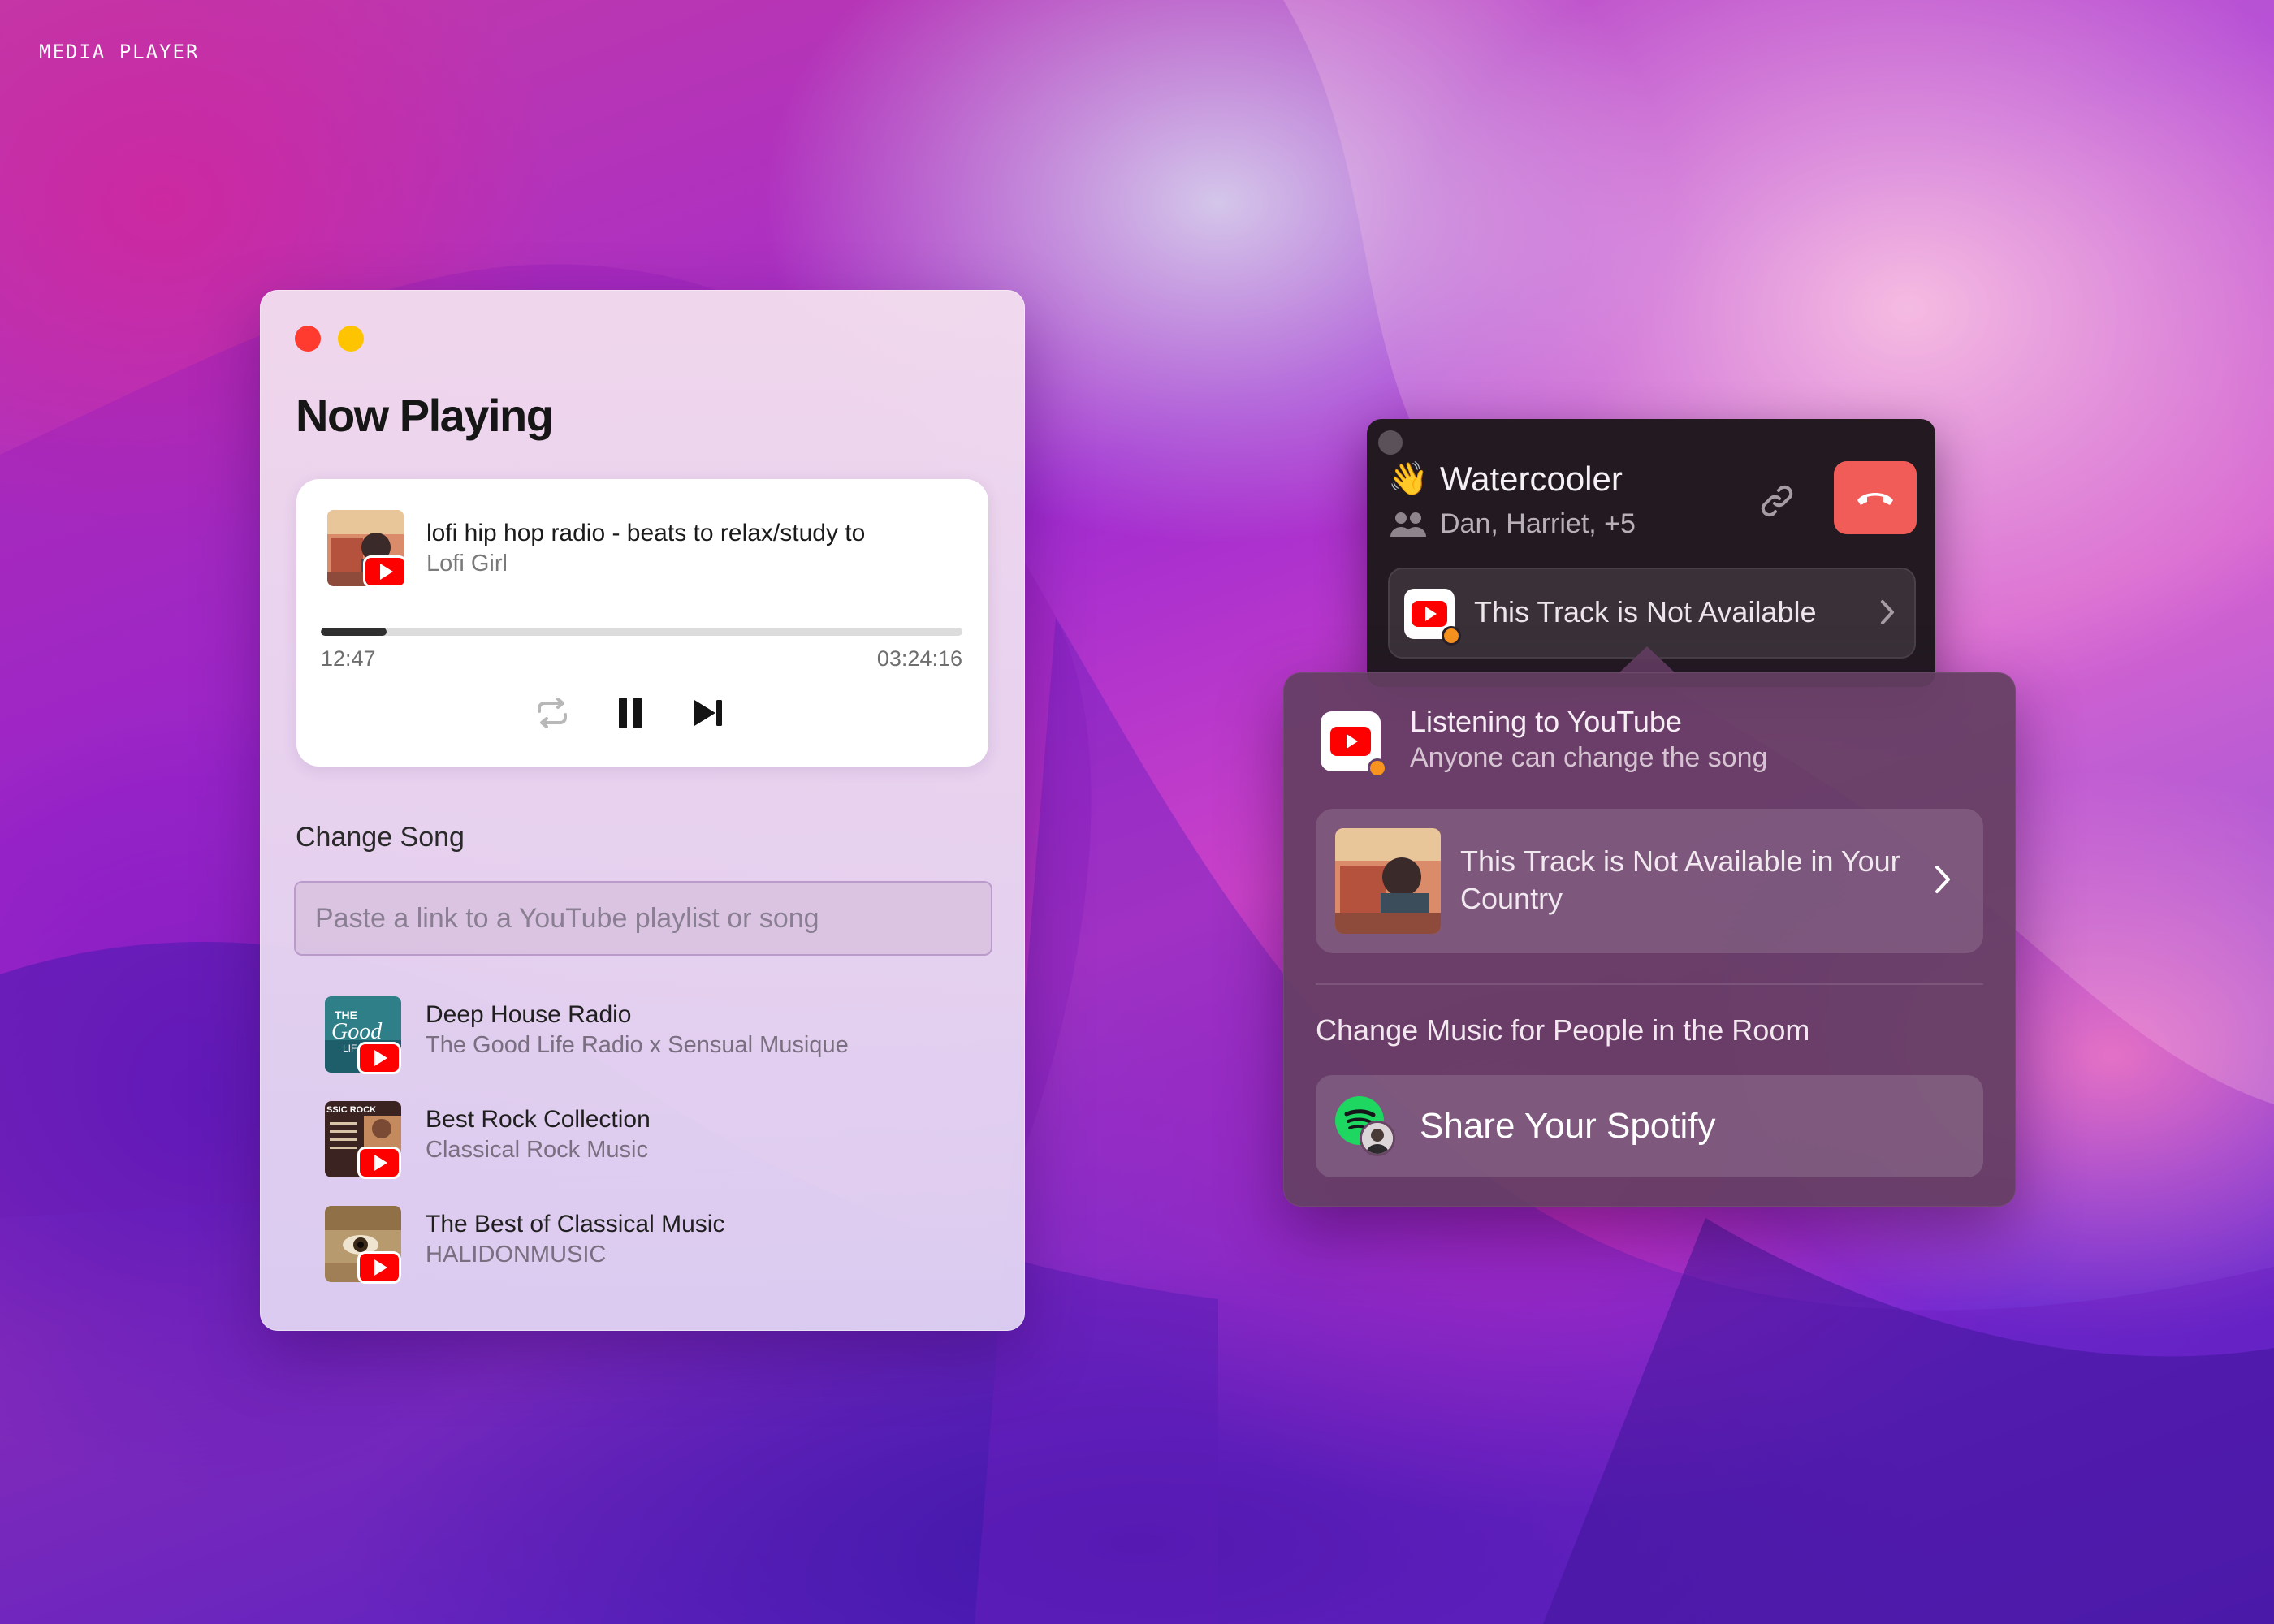  I want to click on playlist-thumbnail: THE Good LIF, so click(363, 1035).